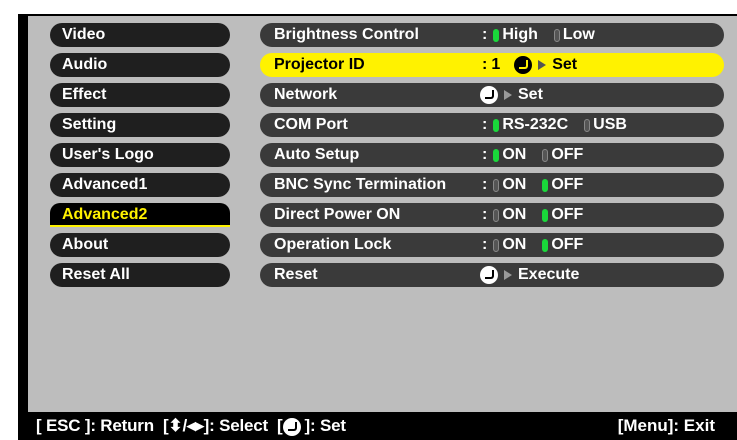  I want to click on menu-item-effect: Effect, so click(140, 95).